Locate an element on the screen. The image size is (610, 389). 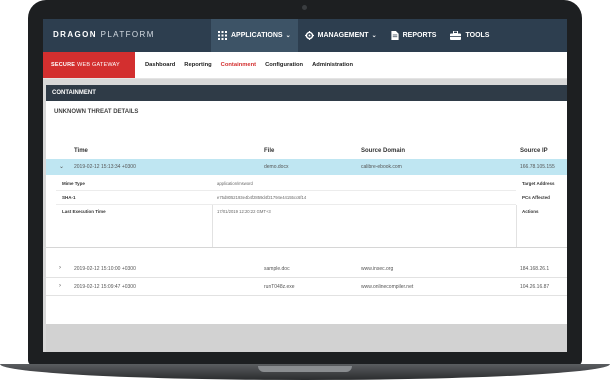
nav-label: MANAGEMENT is located at coordinates (343, 35).